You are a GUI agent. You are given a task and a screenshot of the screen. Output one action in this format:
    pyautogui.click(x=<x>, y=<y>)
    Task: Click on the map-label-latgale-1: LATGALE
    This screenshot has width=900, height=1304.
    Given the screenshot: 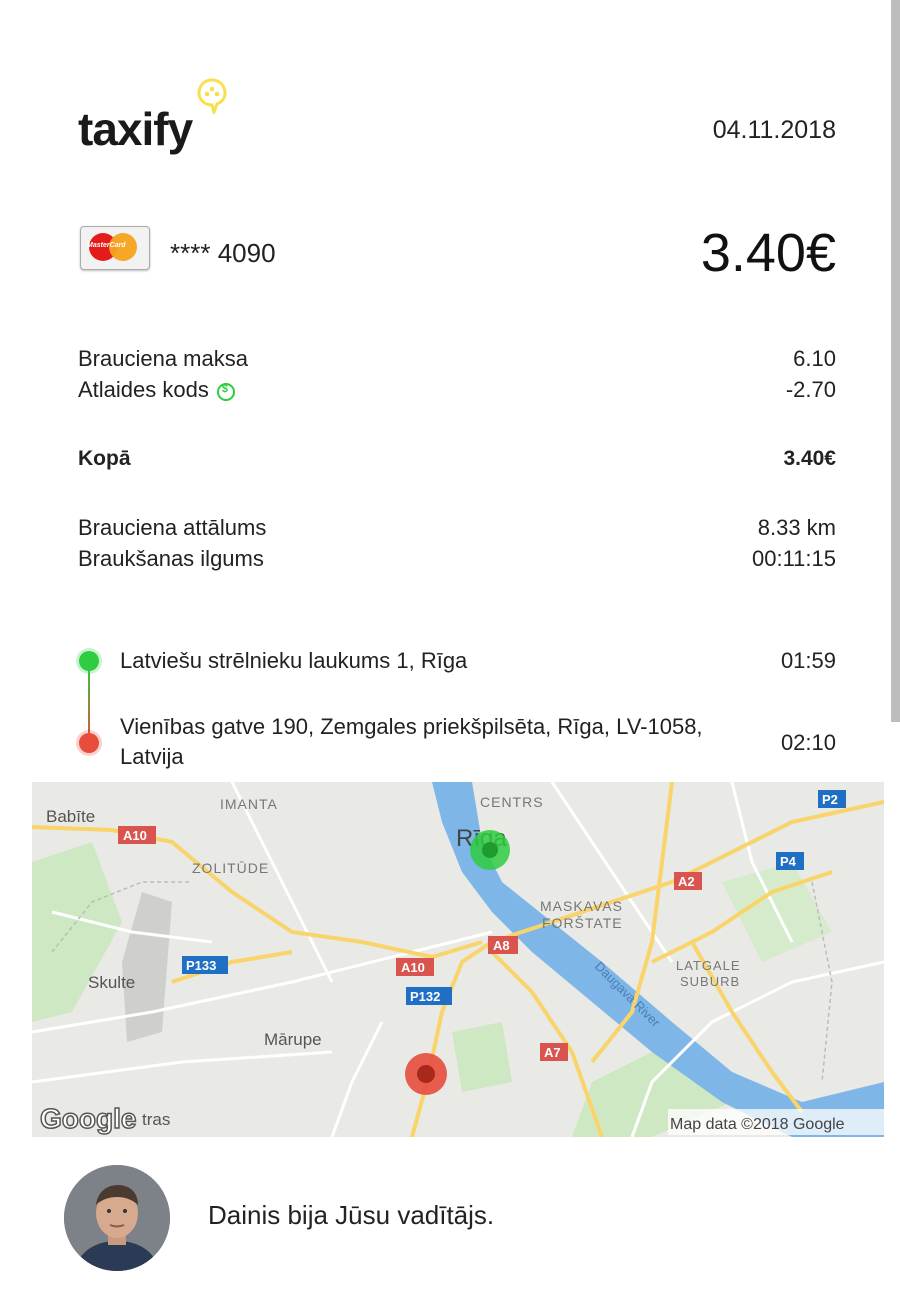 What is the action you would take?
    pyautogui.click(x=708, y=965)
    